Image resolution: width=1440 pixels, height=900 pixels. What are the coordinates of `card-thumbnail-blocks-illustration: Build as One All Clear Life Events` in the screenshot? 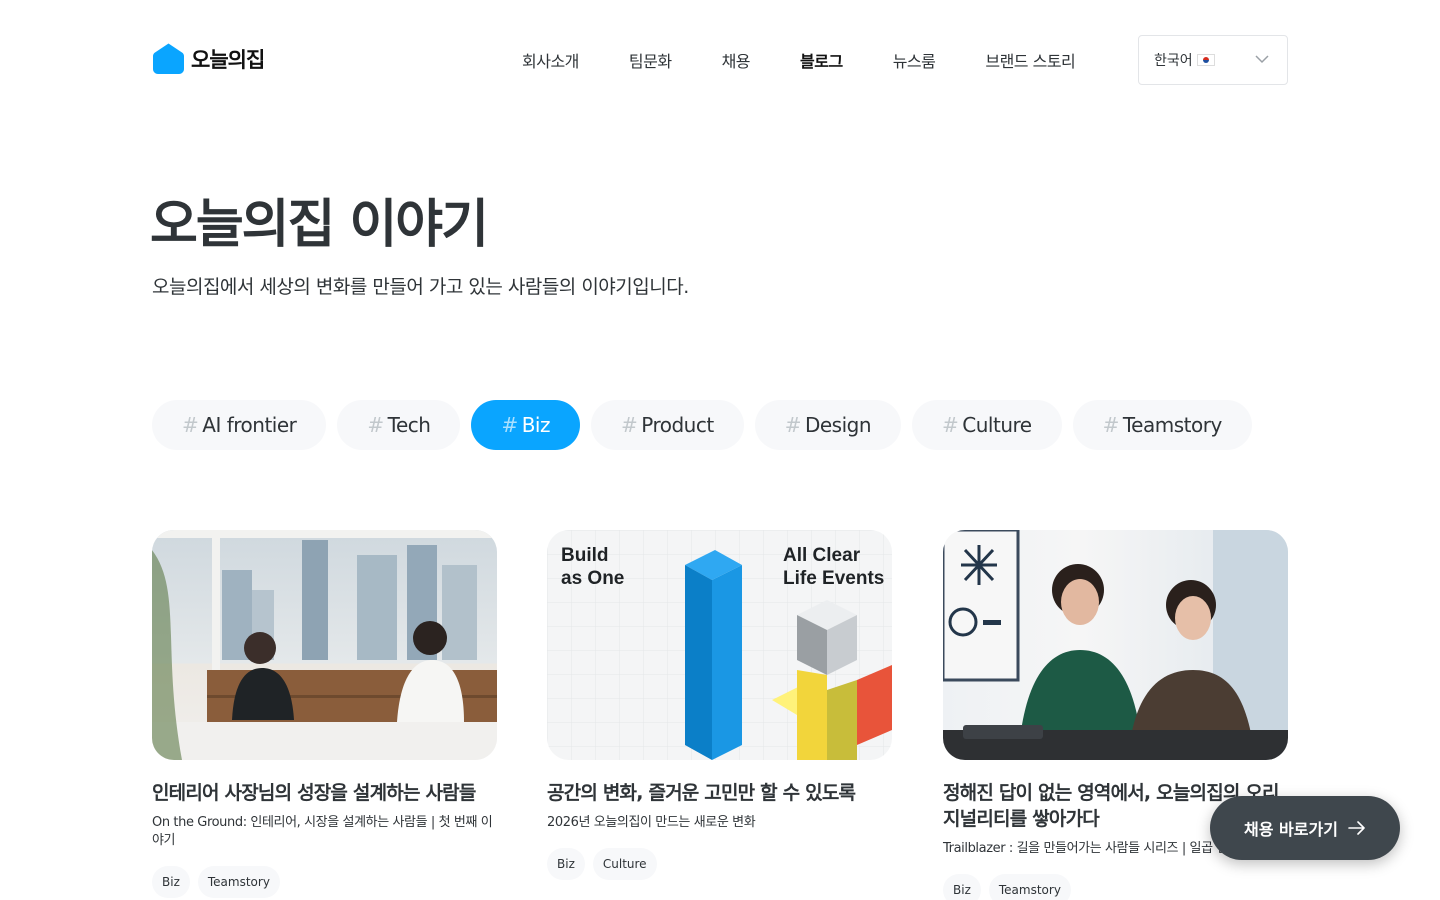 It's located at (719, 645).